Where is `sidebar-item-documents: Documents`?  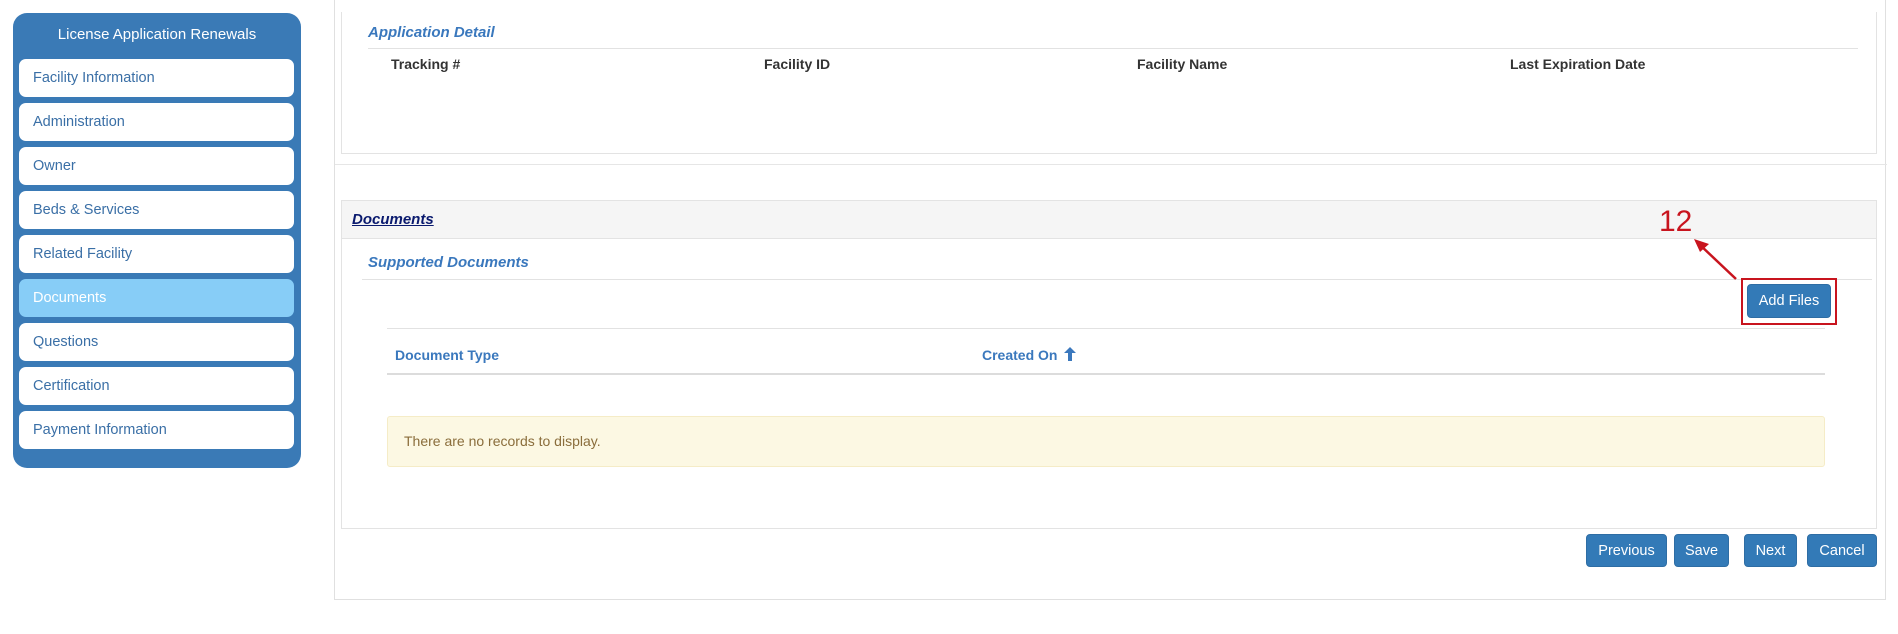 sidebar-item-documents: Documents is located at coordinates (156, 298).